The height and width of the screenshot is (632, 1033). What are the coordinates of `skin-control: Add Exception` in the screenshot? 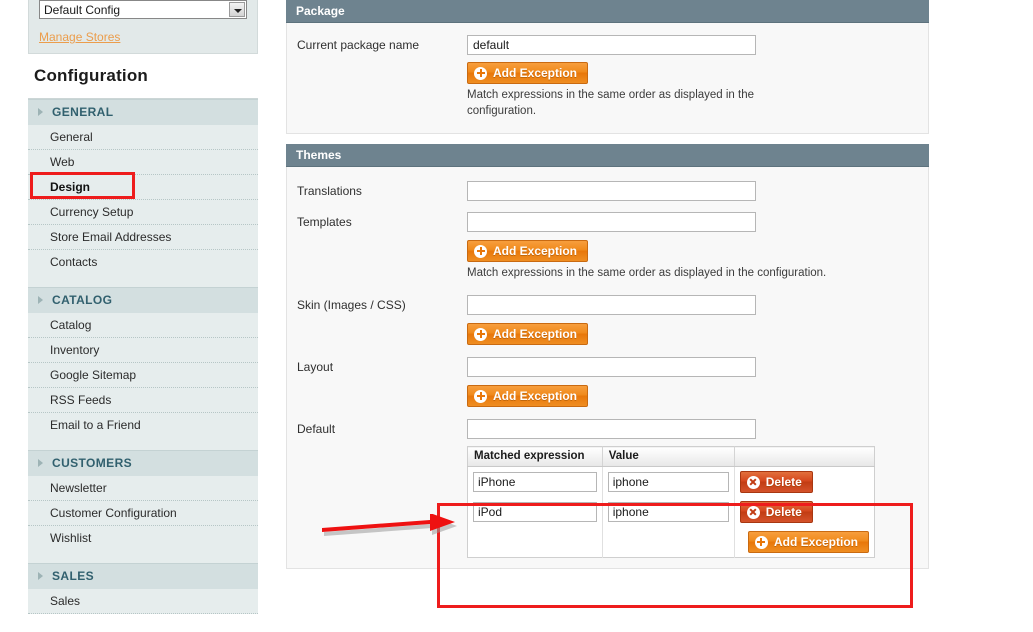 It's located at (697, 320).